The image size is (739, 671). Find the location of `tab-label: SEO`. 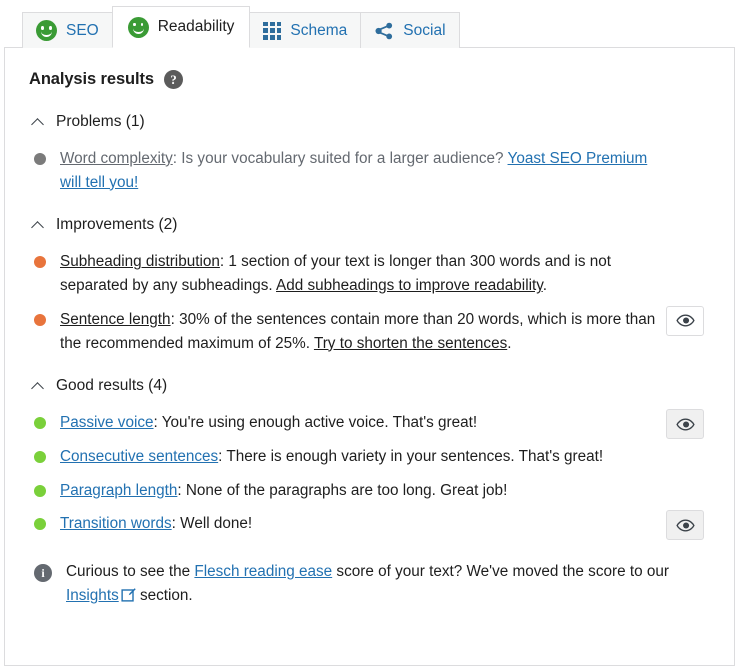

tab-label: SEO is located at coordinates (82, 30).